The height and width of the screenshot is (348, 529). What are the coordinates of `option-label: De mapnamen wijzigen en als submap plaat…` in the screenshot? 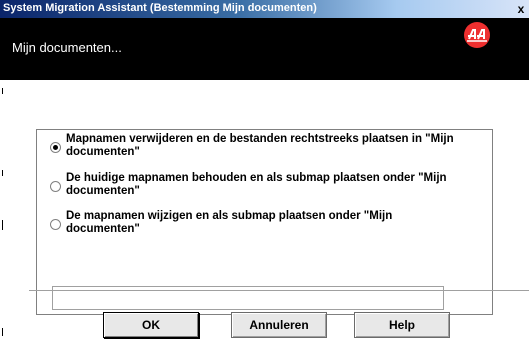 It's located at (229, 222).